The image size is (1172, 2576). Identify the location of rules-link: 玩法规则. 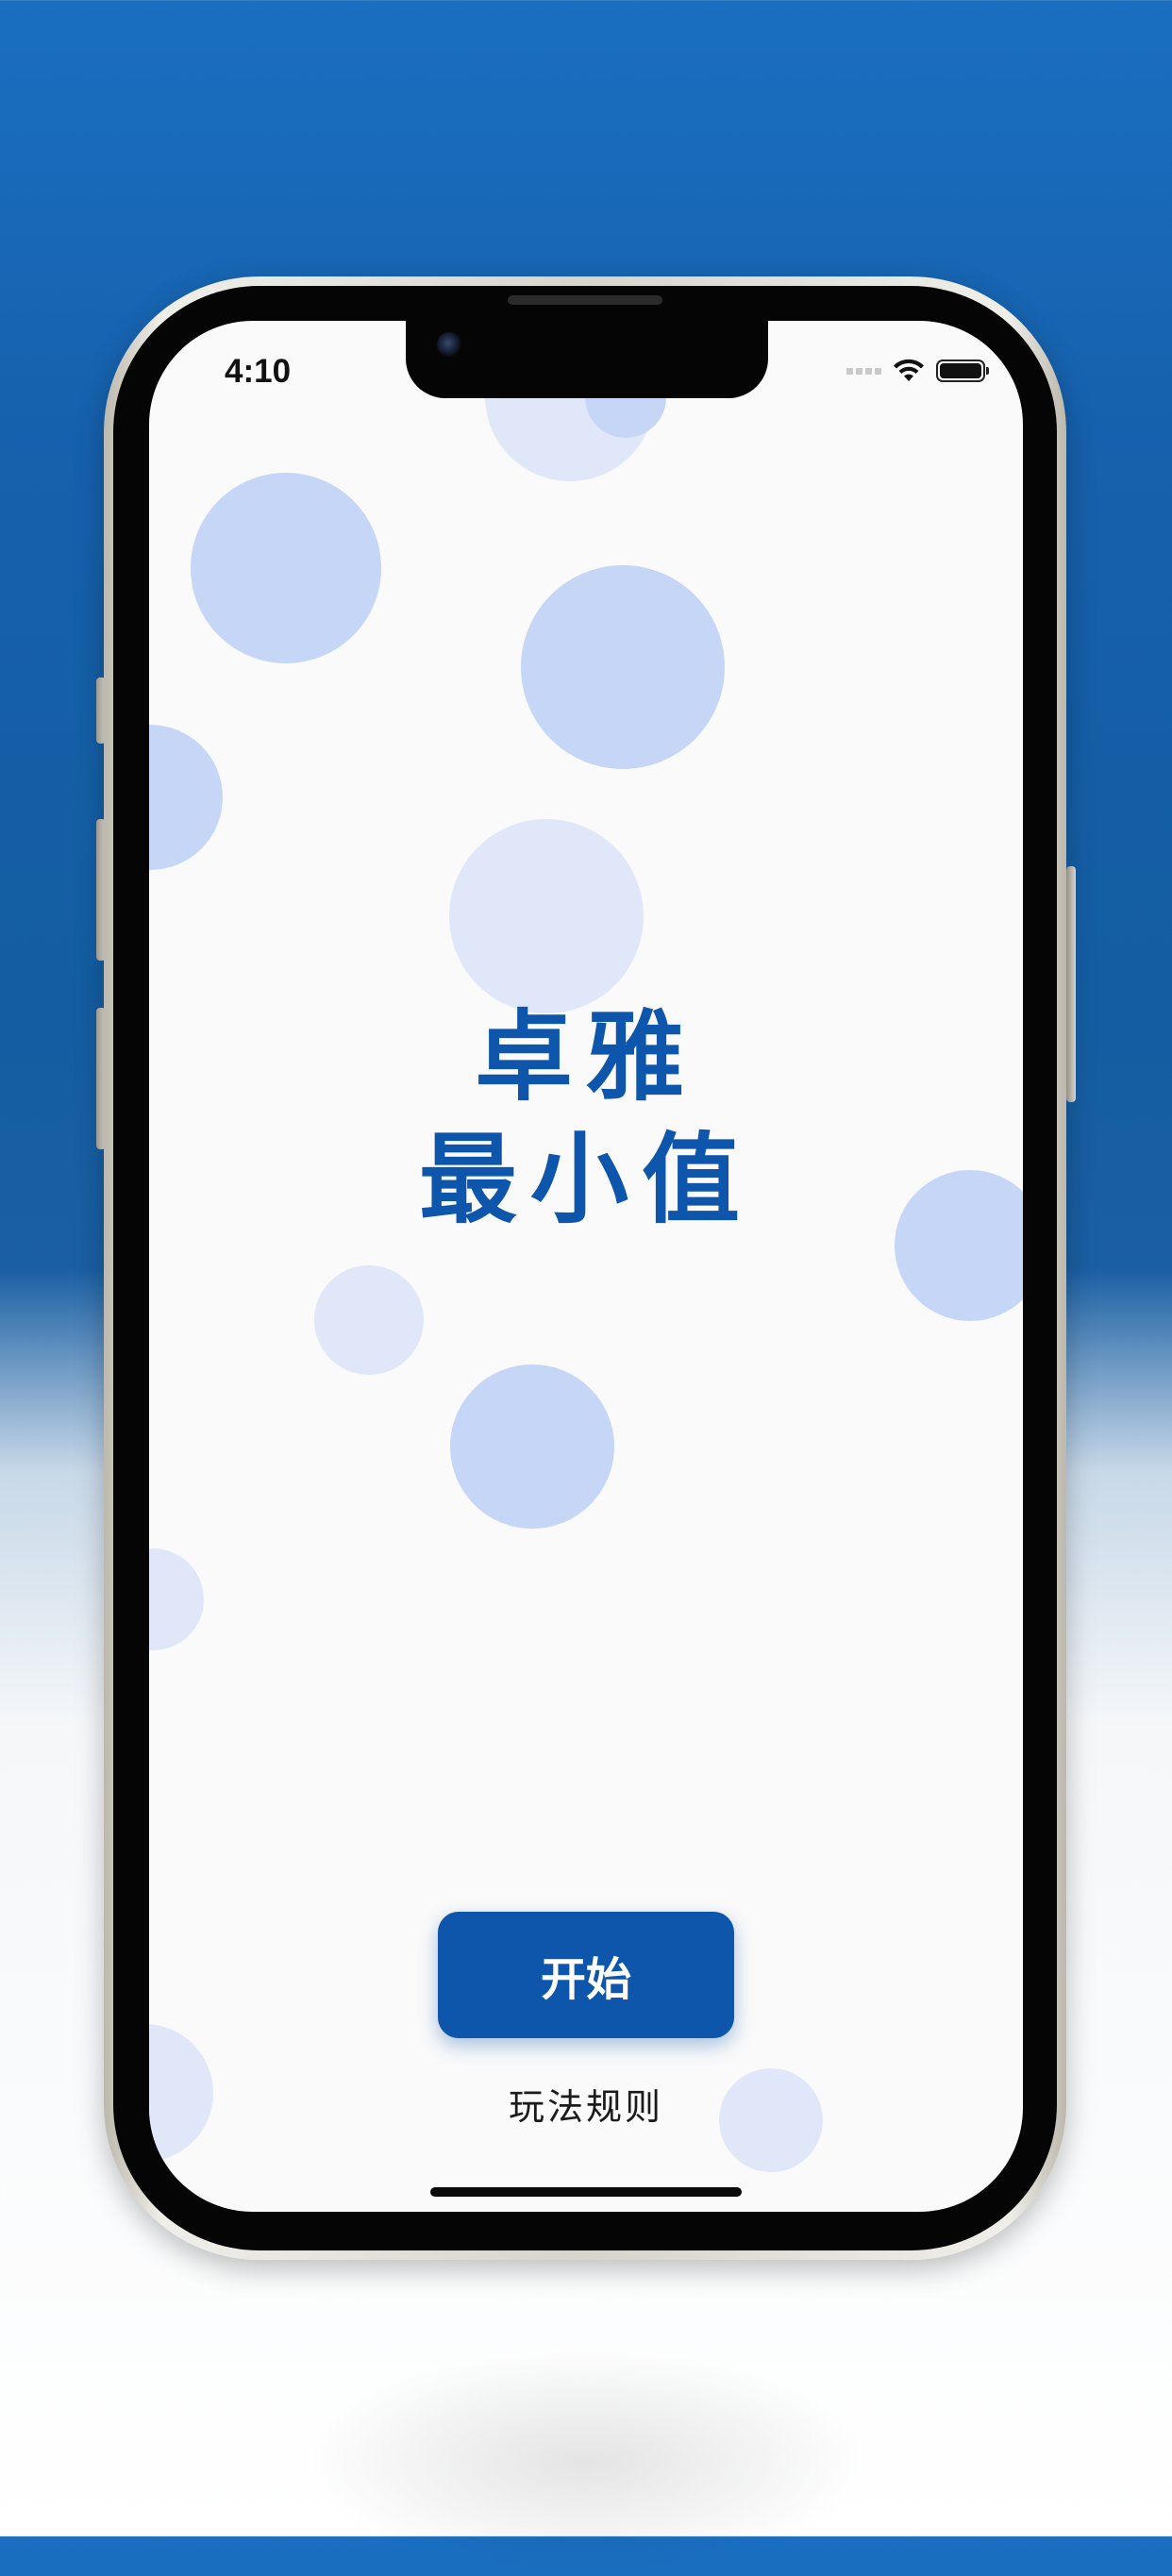
(586, 2104).